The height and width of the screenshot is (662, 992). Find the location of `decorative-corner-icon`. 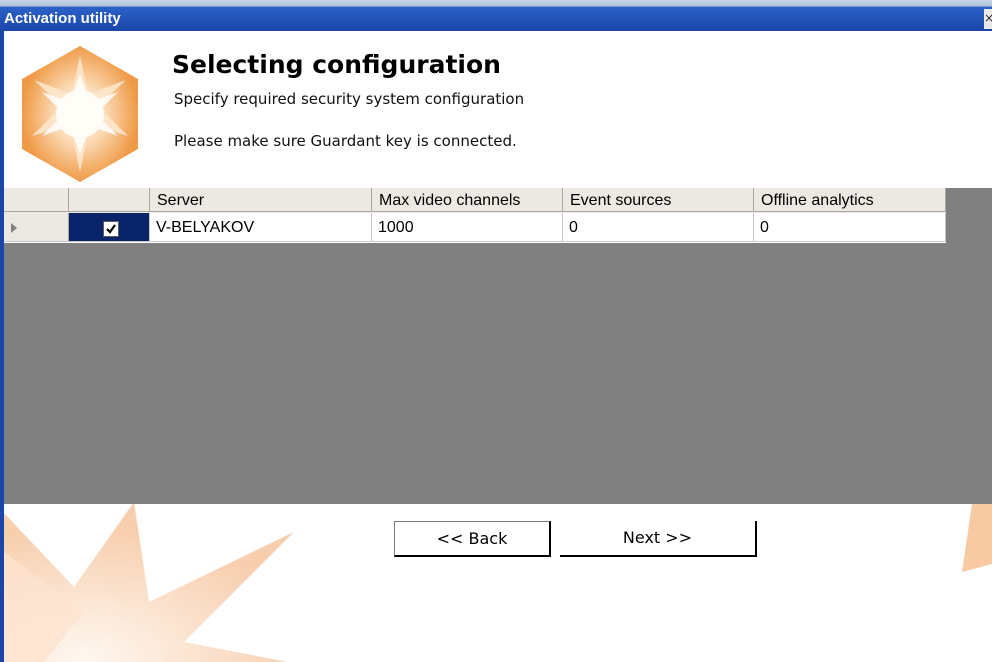

decorative-corner-icon is located at coordinates (977, 538).